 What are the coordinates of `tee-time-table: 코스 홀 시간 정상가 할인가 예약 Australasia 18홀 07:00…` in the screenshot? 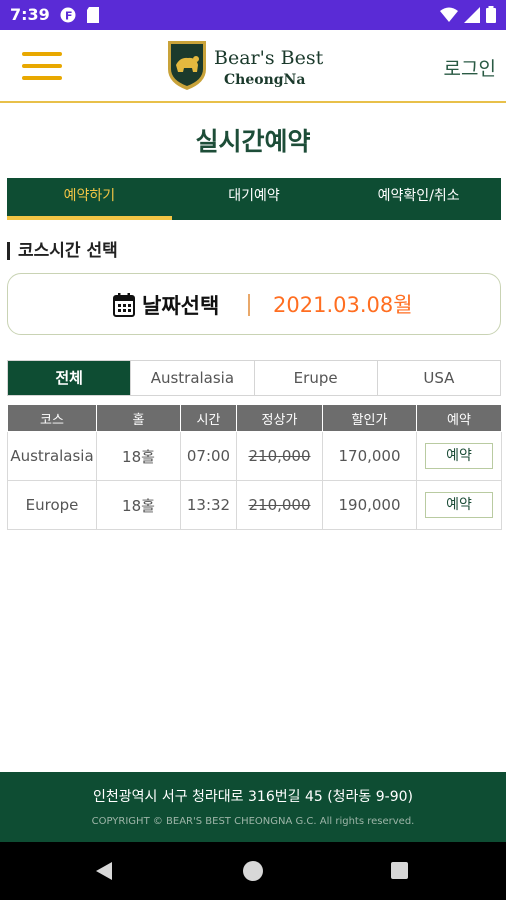 It's located at (254, 467).